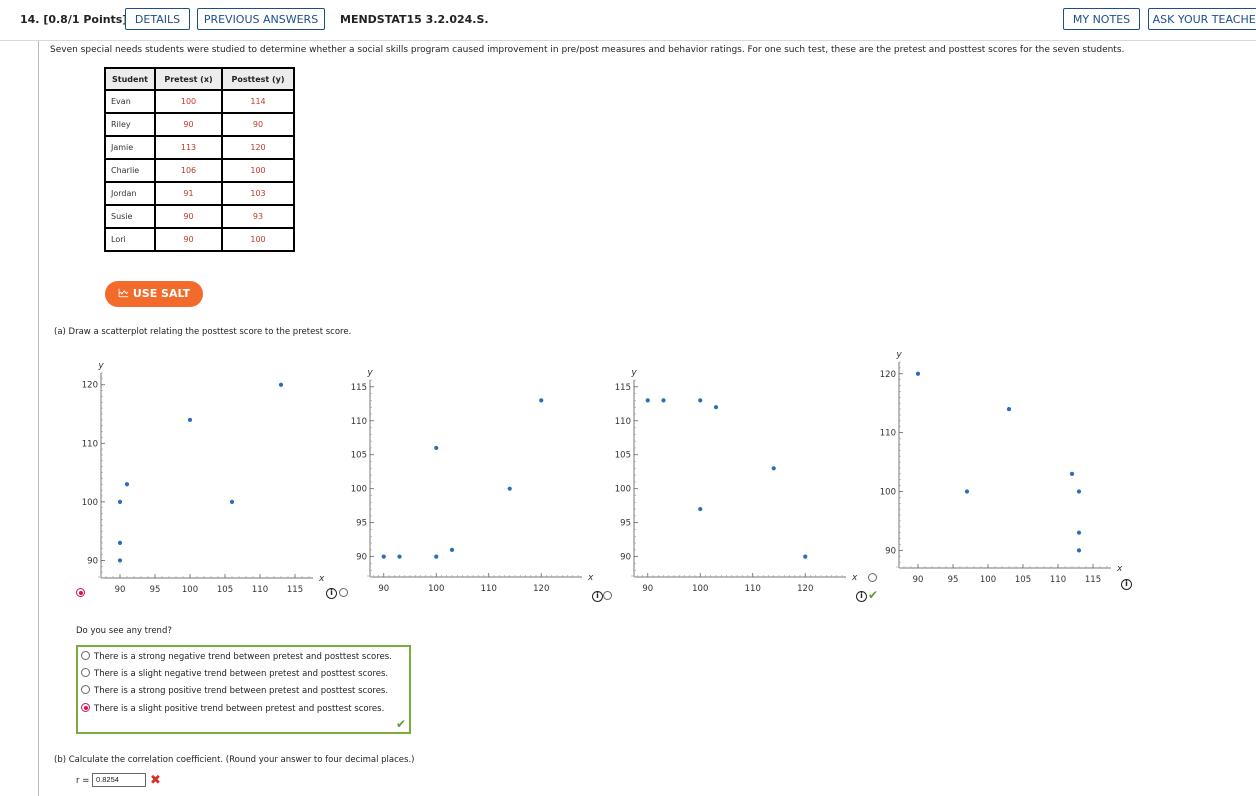 The image size is (1256, 796). What do you see at coordinates (953, 580) in the screenshot?
I see `x-tick-label: 95` at bounding box center [953, 580].